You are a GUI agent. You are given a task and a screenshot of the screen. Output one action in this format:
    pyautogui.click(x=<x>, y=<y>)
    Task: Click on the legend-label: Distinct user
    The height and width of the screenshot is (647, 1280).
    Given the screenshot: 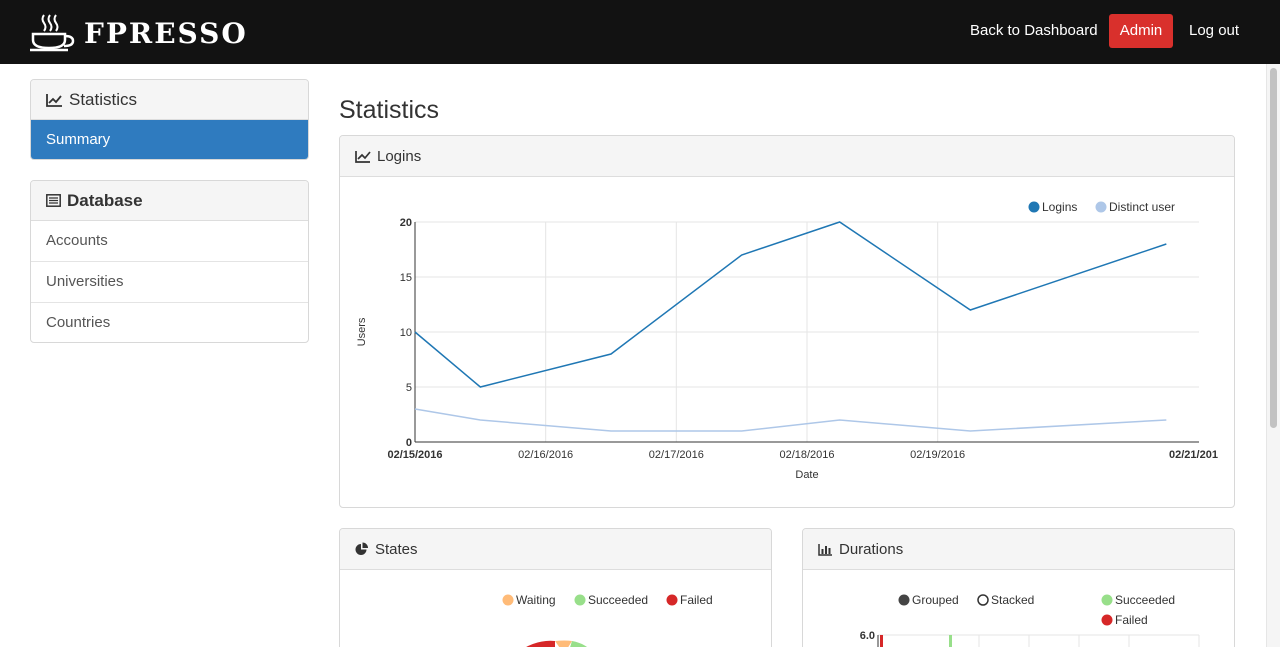 What is the action you would take?
    pyautogui.click(x=1142, y=207)
    